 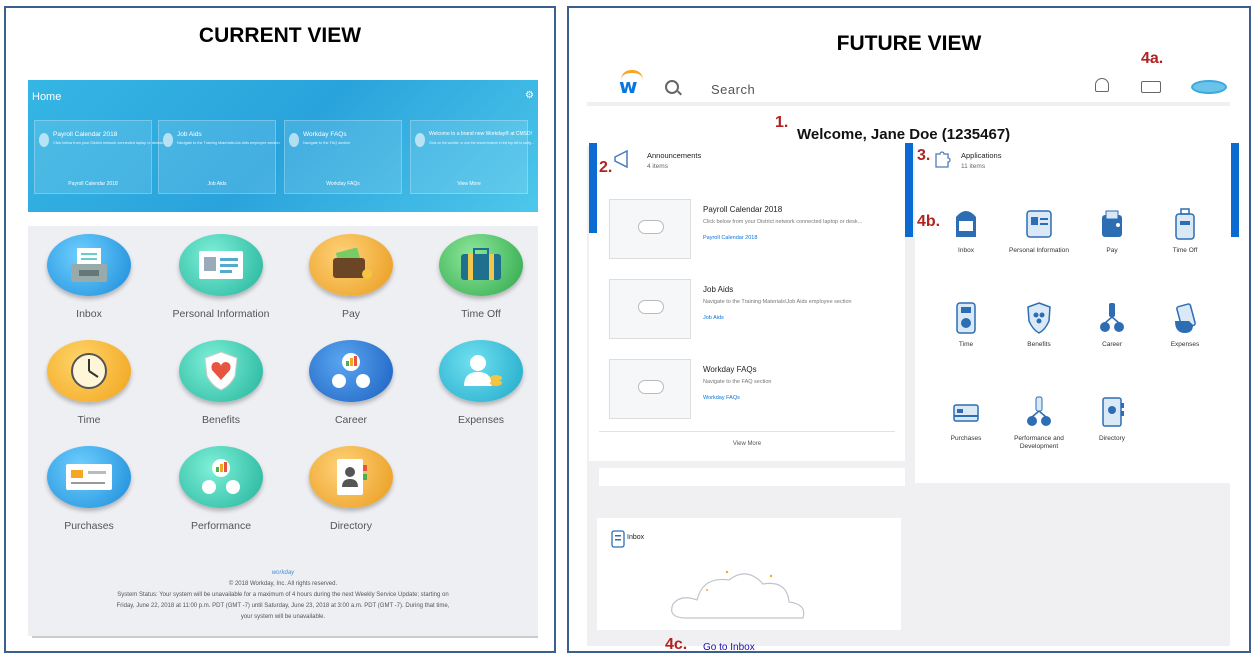 I want to click on app-pay: Pay, so click(x=1112, y=231).